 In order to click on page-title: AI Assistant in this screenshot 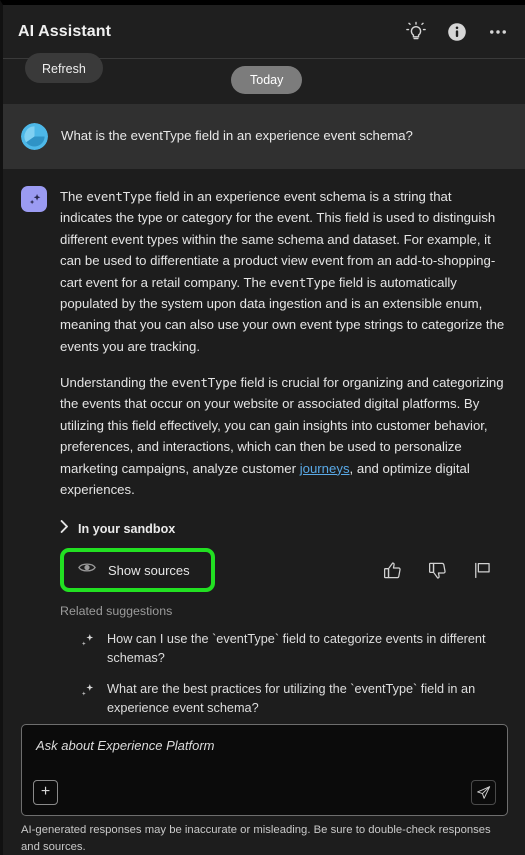, I will do `click(65, 31)`.